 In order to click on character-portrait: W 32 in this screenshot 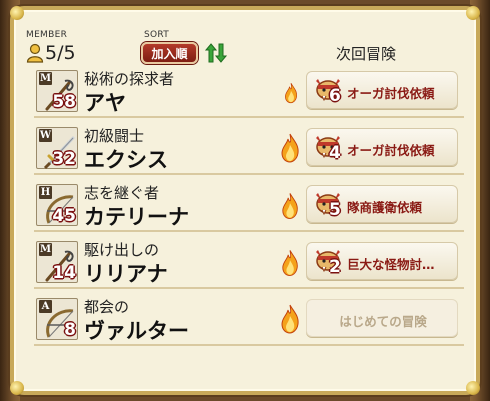, I will do `click(57, 148)`.